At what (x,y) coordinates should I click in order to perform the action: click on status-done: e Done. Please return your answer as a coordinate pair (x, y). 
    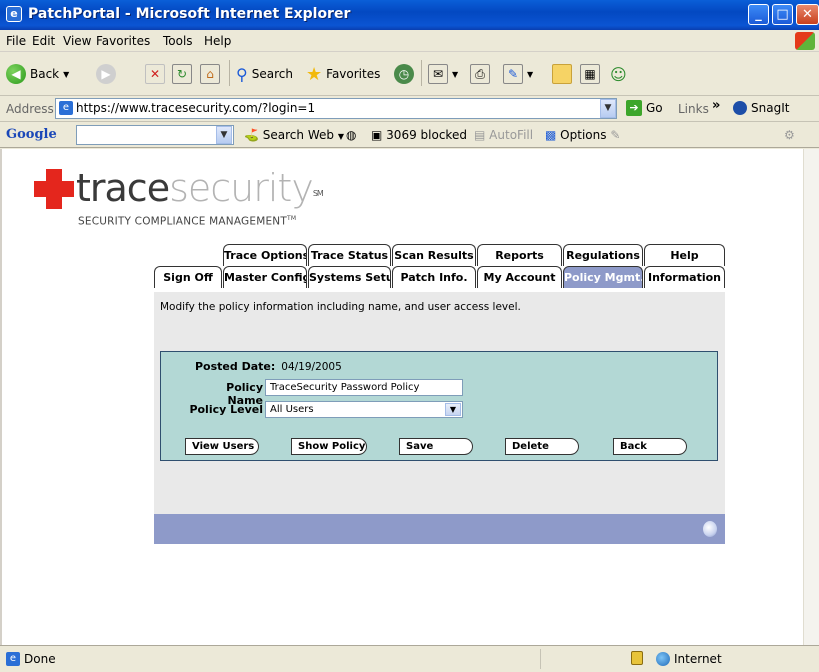
    Looking at the image, I should click on (31, 659).